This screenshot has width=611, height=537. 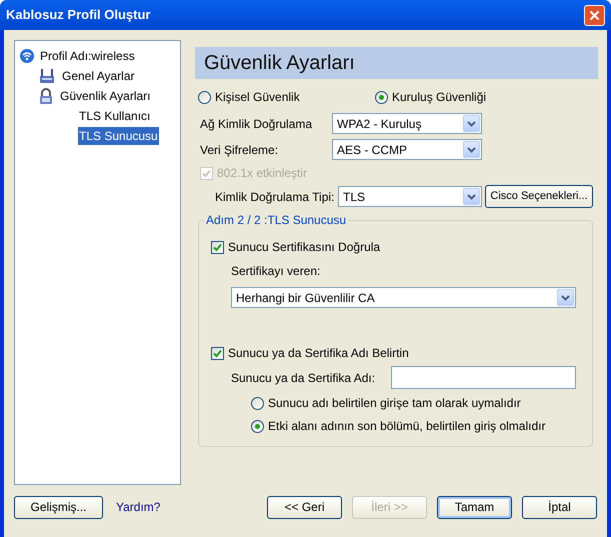 I want to click on dialog-button: Tamam, so click(x=474, y=507).